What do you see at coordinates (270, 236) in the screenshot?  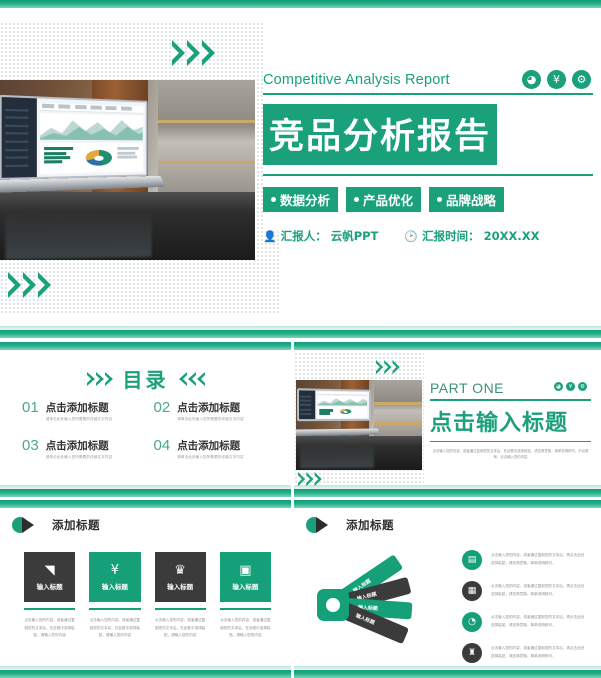 I see `person-icon: 👤` at bounding box center [270, 236].